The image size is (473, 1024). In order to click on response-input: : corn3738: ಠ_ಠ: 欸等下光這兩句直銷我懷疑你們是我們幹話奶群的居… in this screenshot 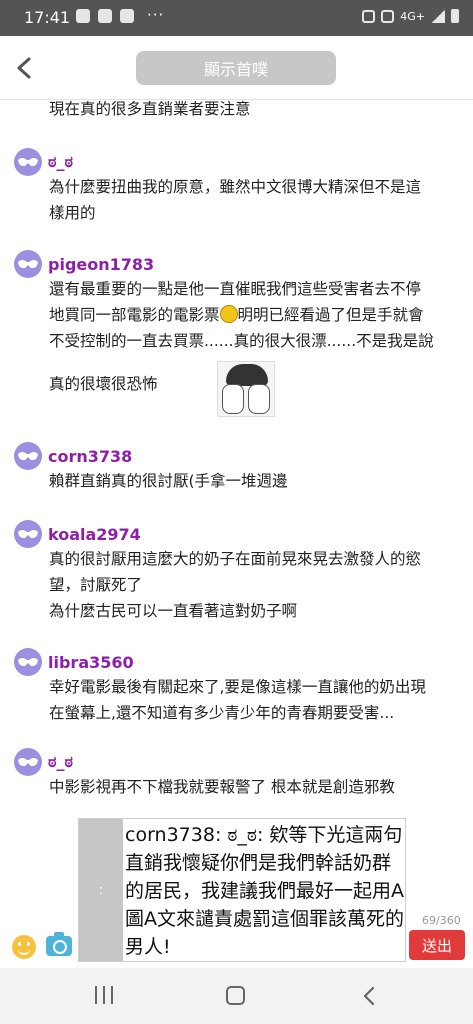, I will do `click(242, 890)`.